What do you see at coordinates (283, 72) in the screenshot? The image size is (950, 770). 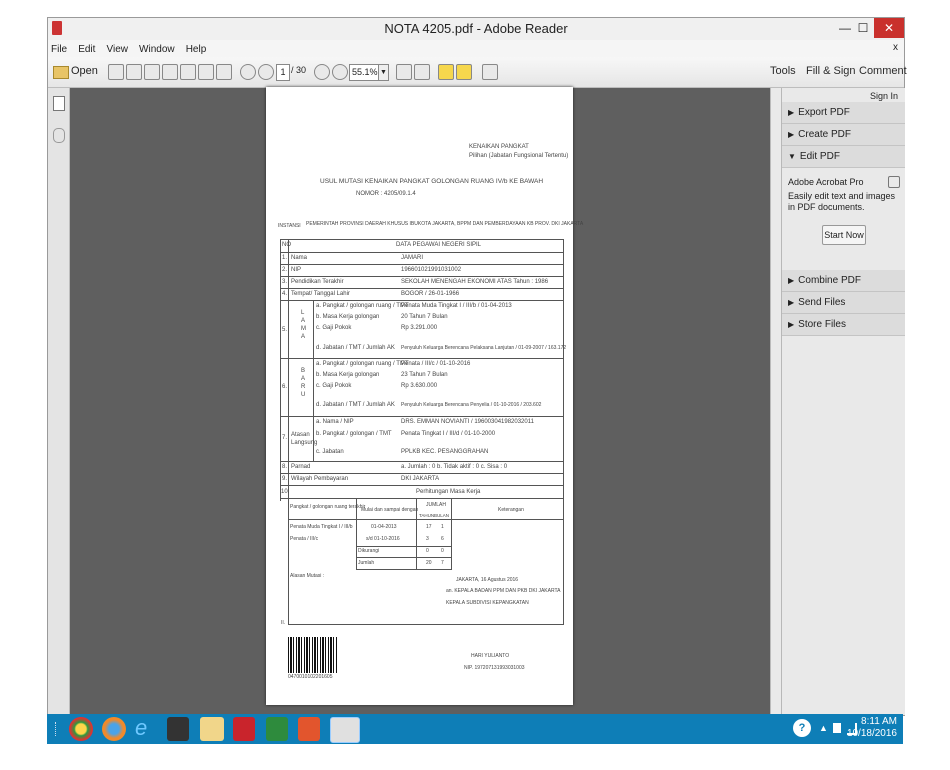 I see `page-number-input: 1` at bounding box center [283, 72].